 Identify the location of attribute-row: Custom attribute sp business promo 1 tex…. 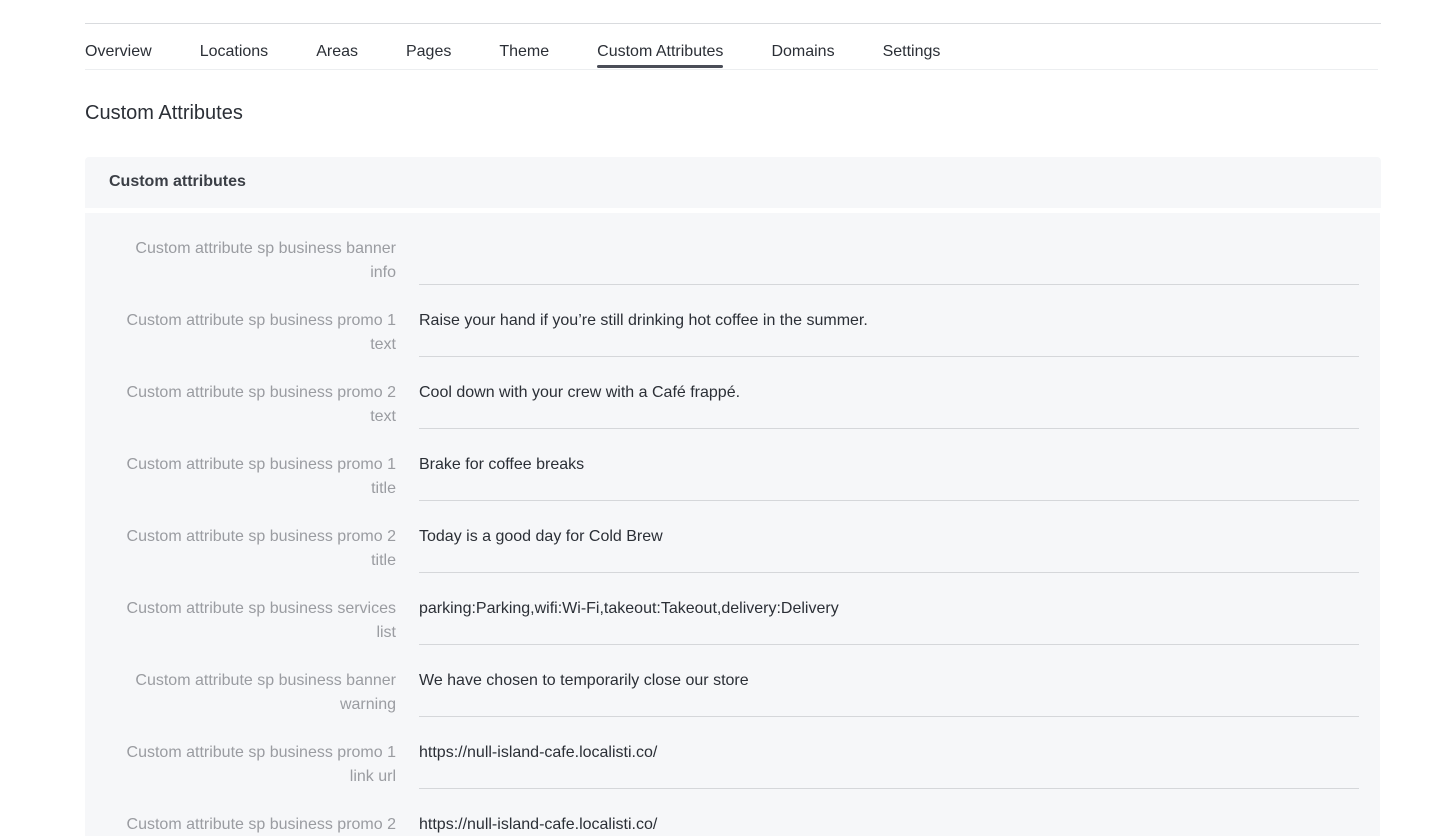
(732, 321).